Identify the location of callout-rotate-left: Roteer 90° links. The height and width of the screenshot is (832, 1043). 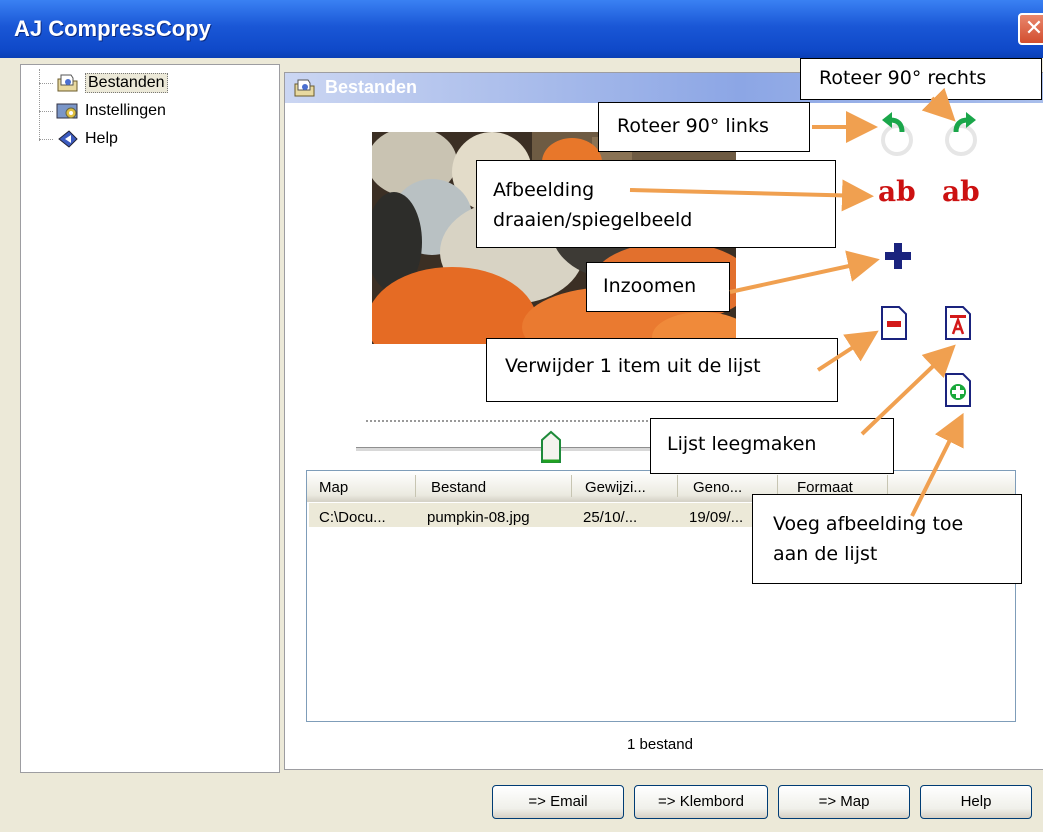
(704, 127).